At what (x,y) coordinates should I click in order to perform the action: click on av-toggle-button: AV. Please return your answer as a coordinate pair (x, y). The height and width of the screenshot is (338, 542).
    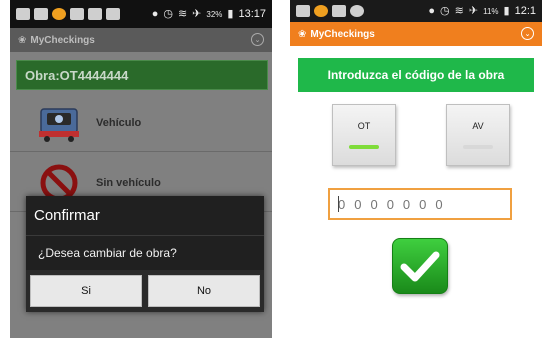
    Looking at the image, I should click on (478, 135).